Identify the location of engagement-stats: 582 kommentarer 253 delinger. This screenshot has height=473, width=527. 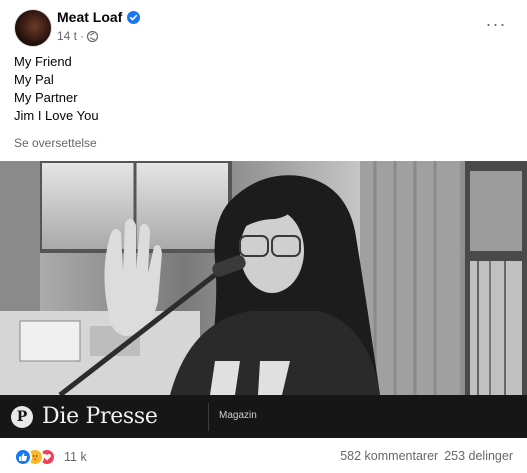
(426, 456).